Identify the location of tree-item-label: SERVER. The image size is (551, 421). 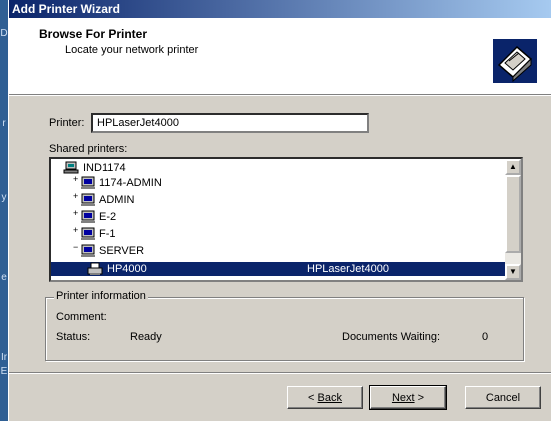
(122, 251).